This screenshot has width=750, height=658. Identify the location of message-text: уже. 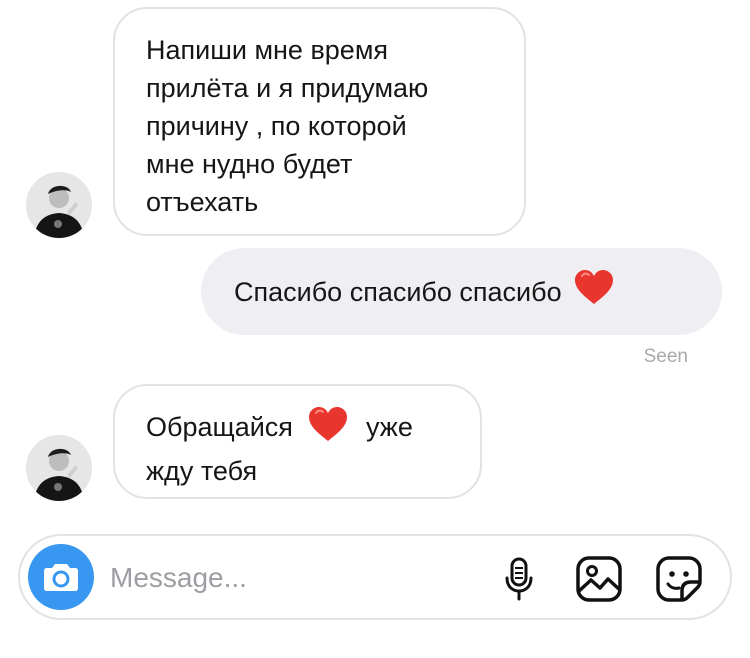
(389, 427).